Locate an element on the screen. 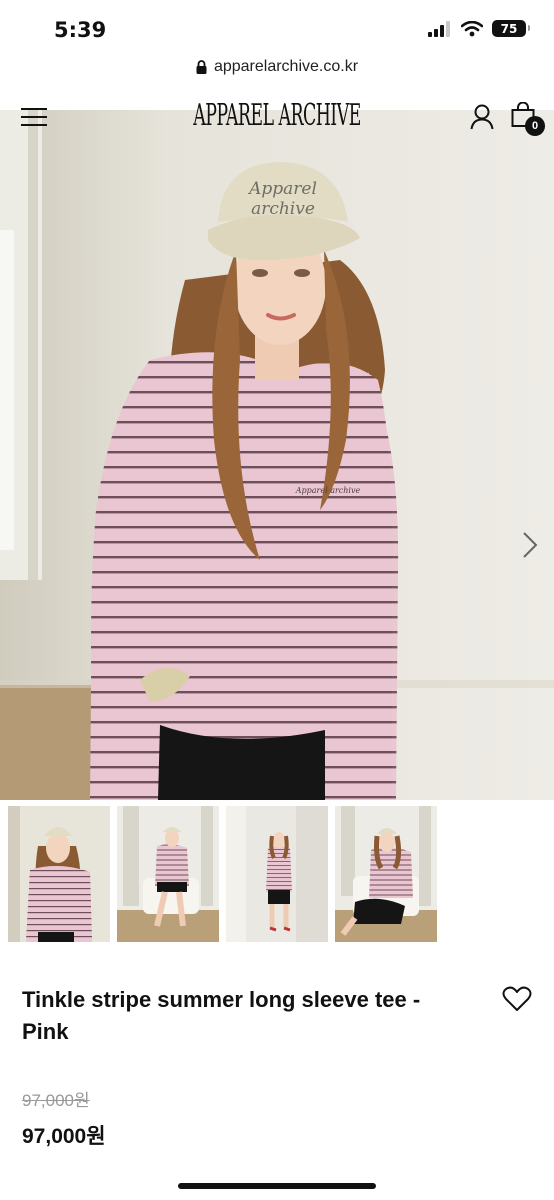  cap-logo-line2: archive is located at coordinates (283, 209).